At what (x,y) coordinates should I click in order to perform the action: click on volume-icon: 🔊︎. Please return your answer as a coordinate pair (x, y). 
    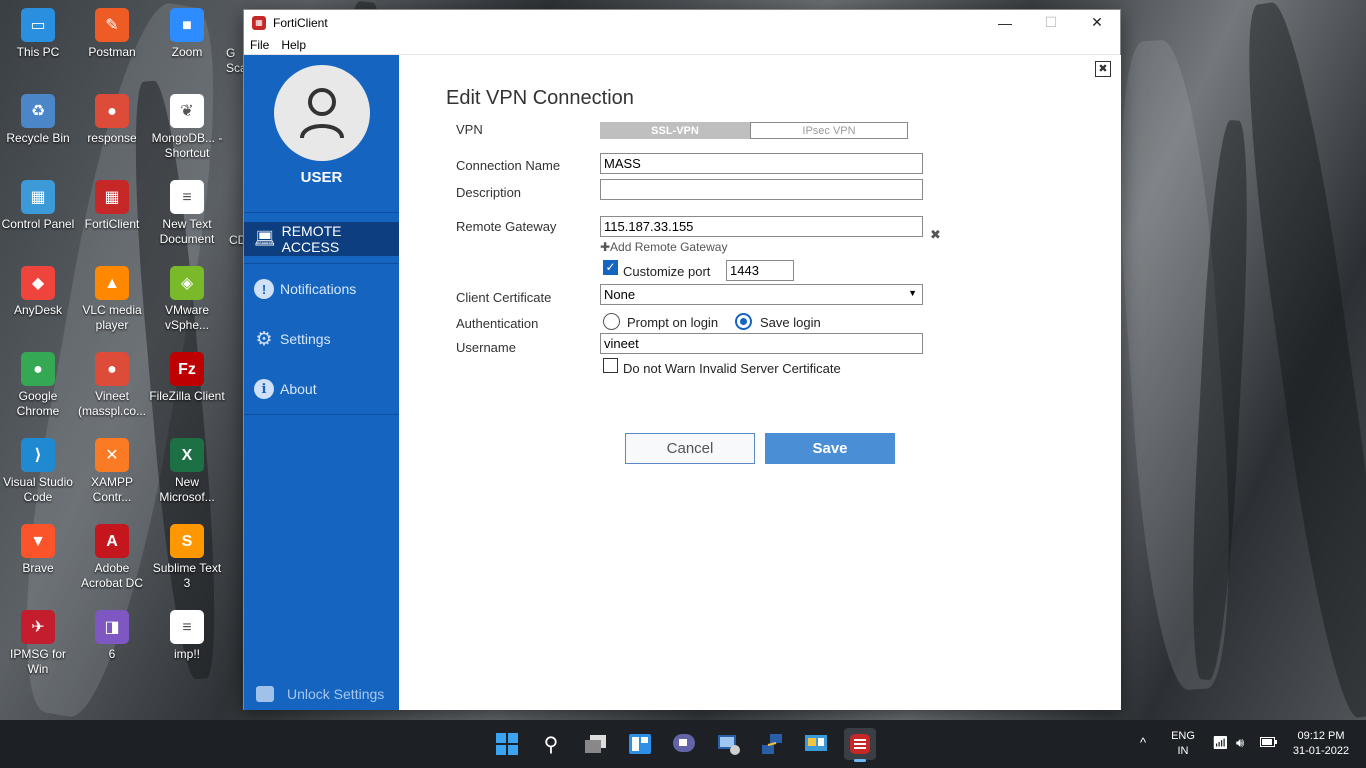
    Looking at the image, I should click on (1240, 742).